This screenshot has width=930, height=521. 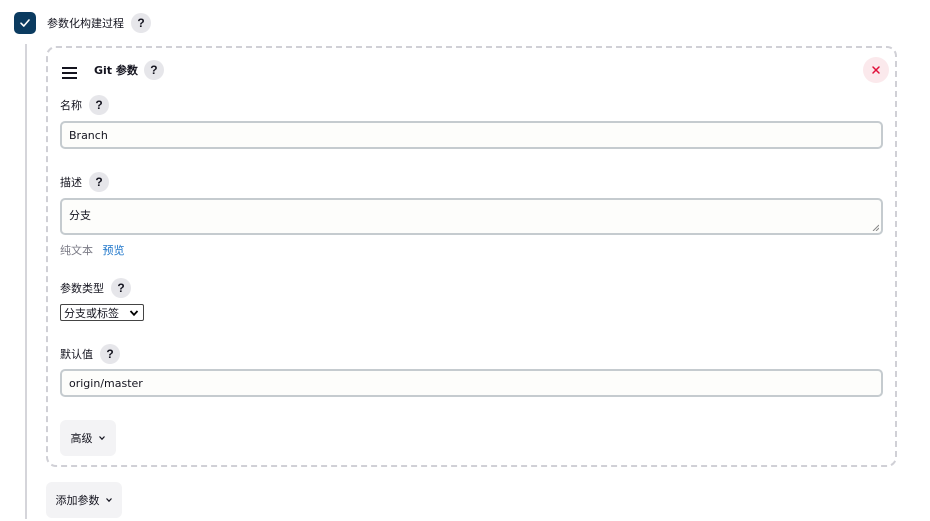 I want to click on add-parameter-label: 添加参数, so click(x=77, y=500).